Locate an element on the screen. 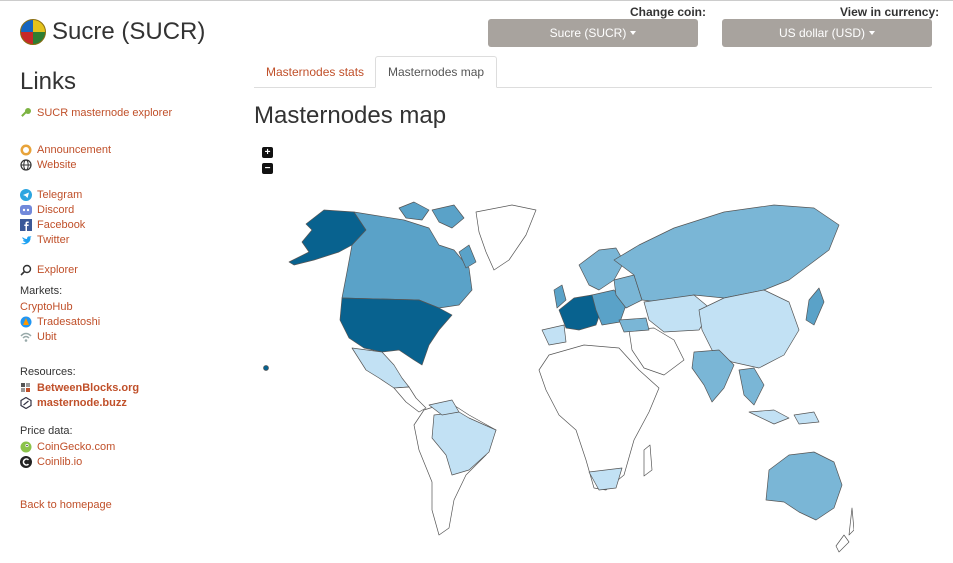  betweenblocks-link: BetweenBlocks.org is located at coordinates (120, 387).